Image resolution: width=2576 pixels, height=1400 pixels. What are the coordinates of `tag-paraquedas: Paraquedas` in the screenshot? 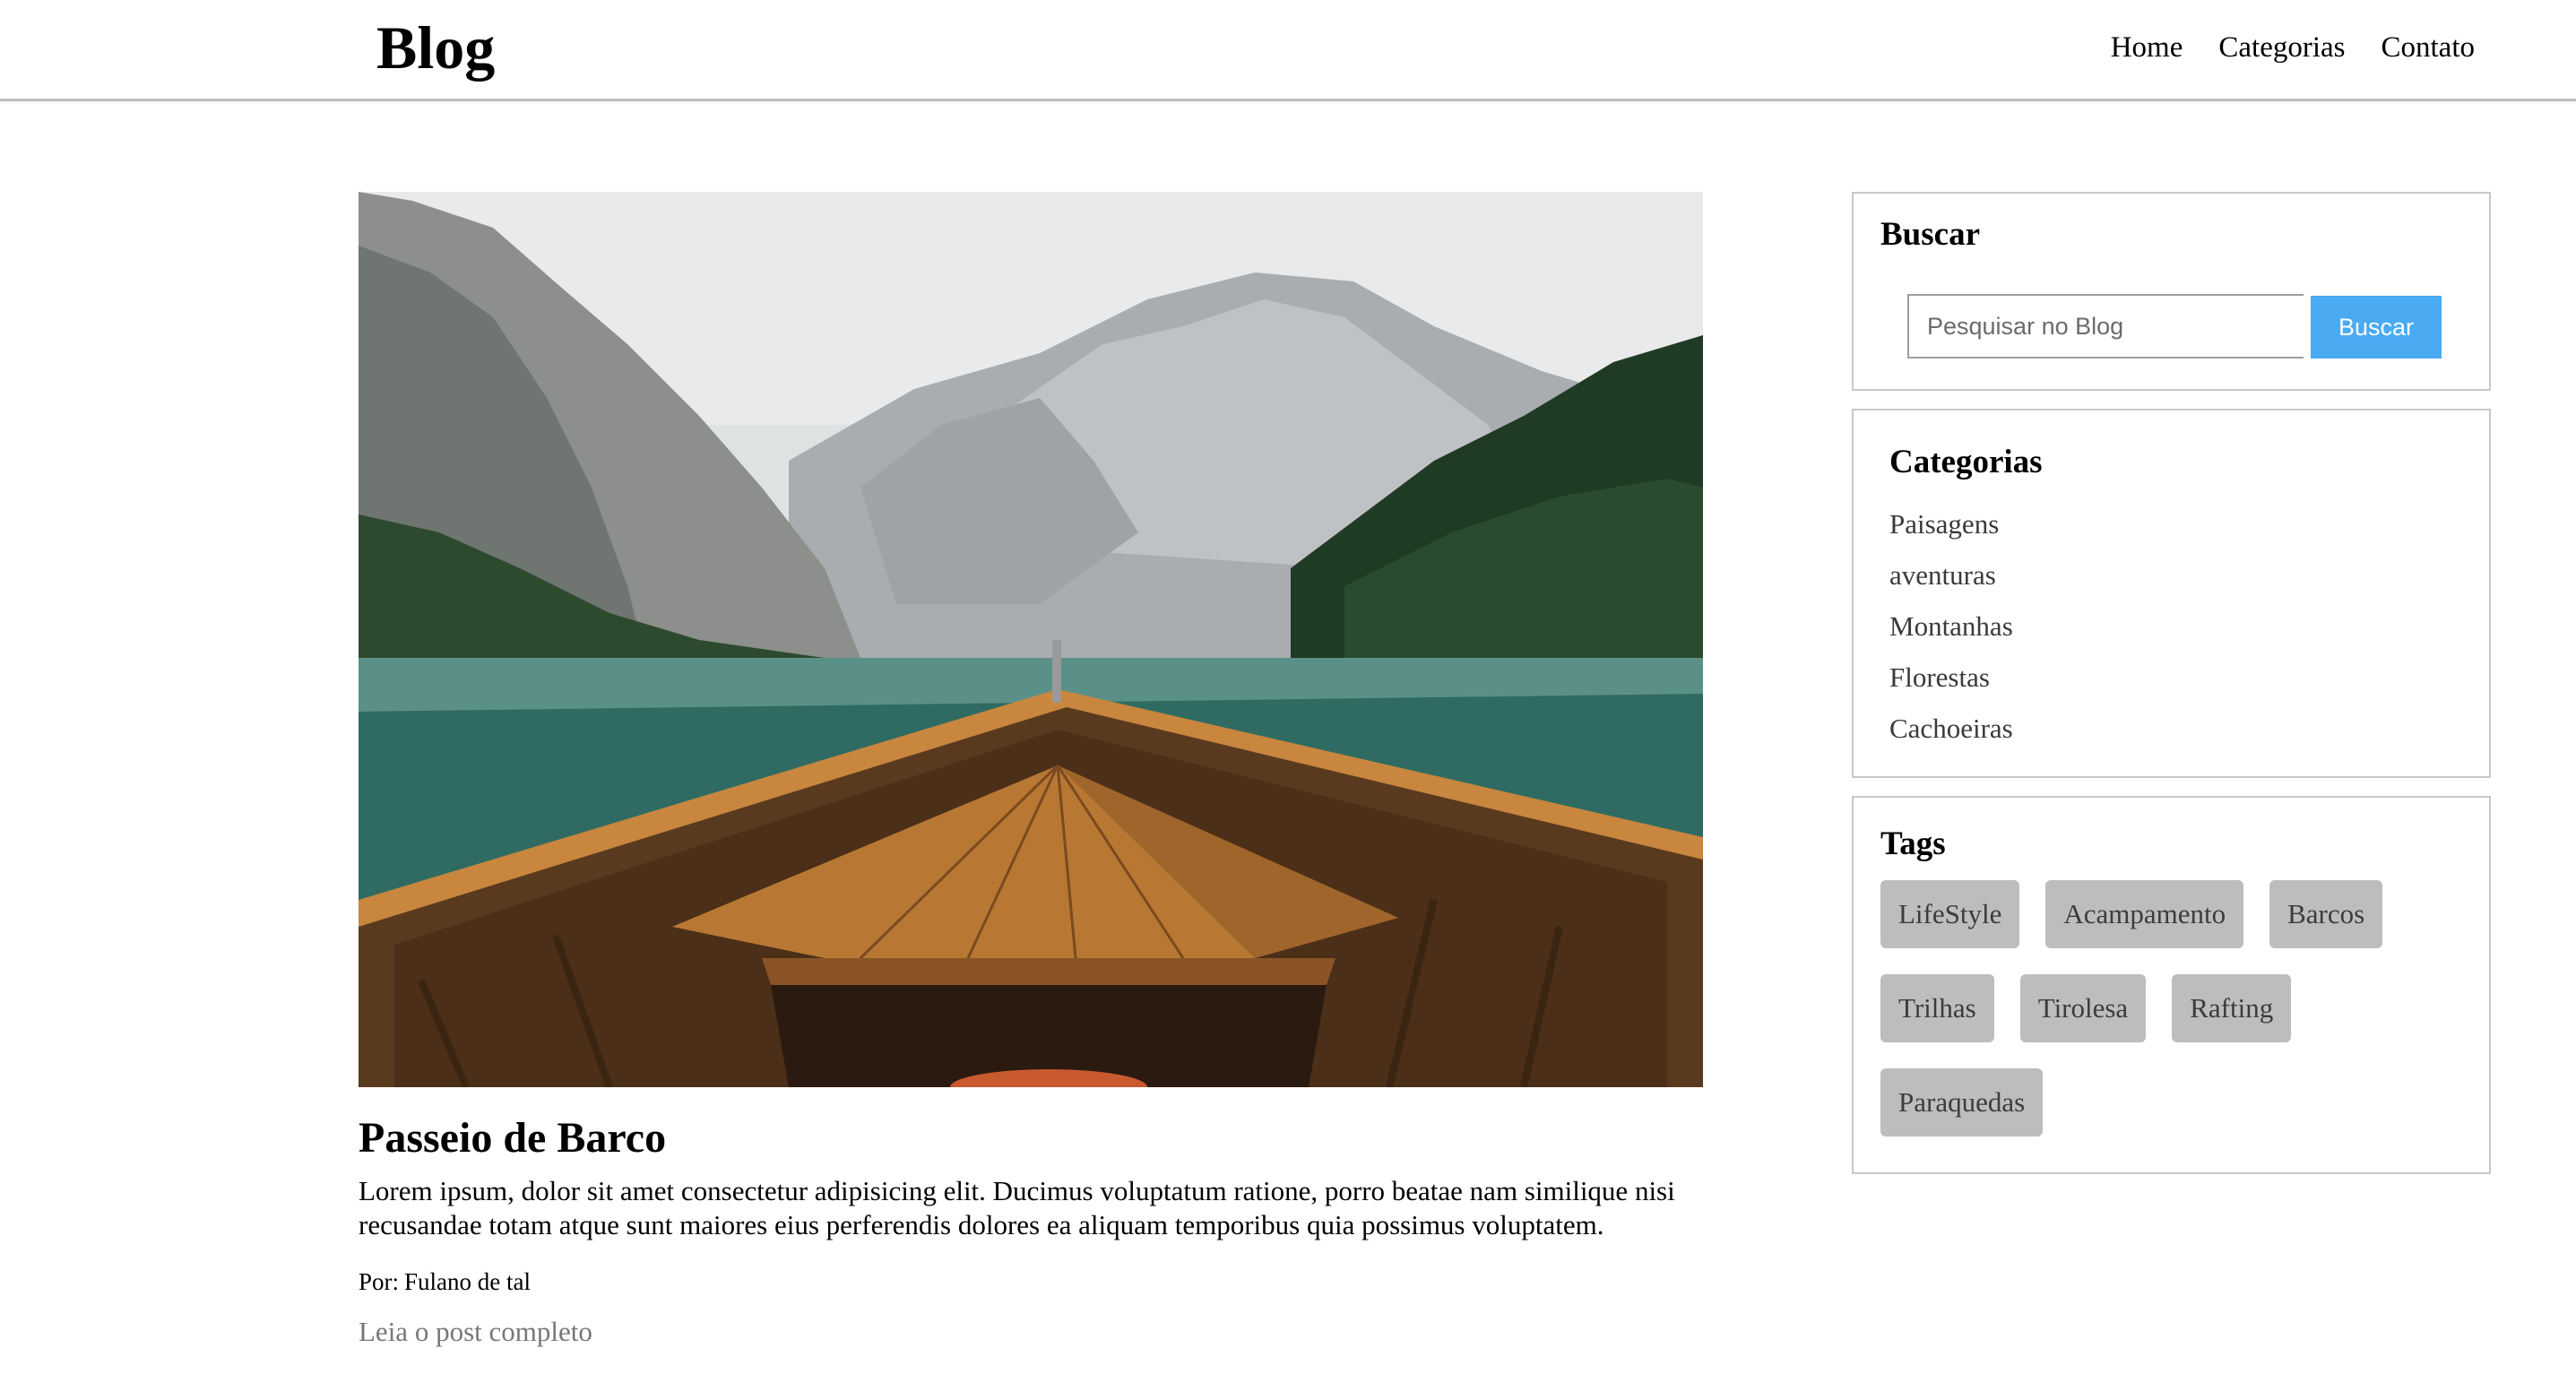 It's located at (1962, 1102).